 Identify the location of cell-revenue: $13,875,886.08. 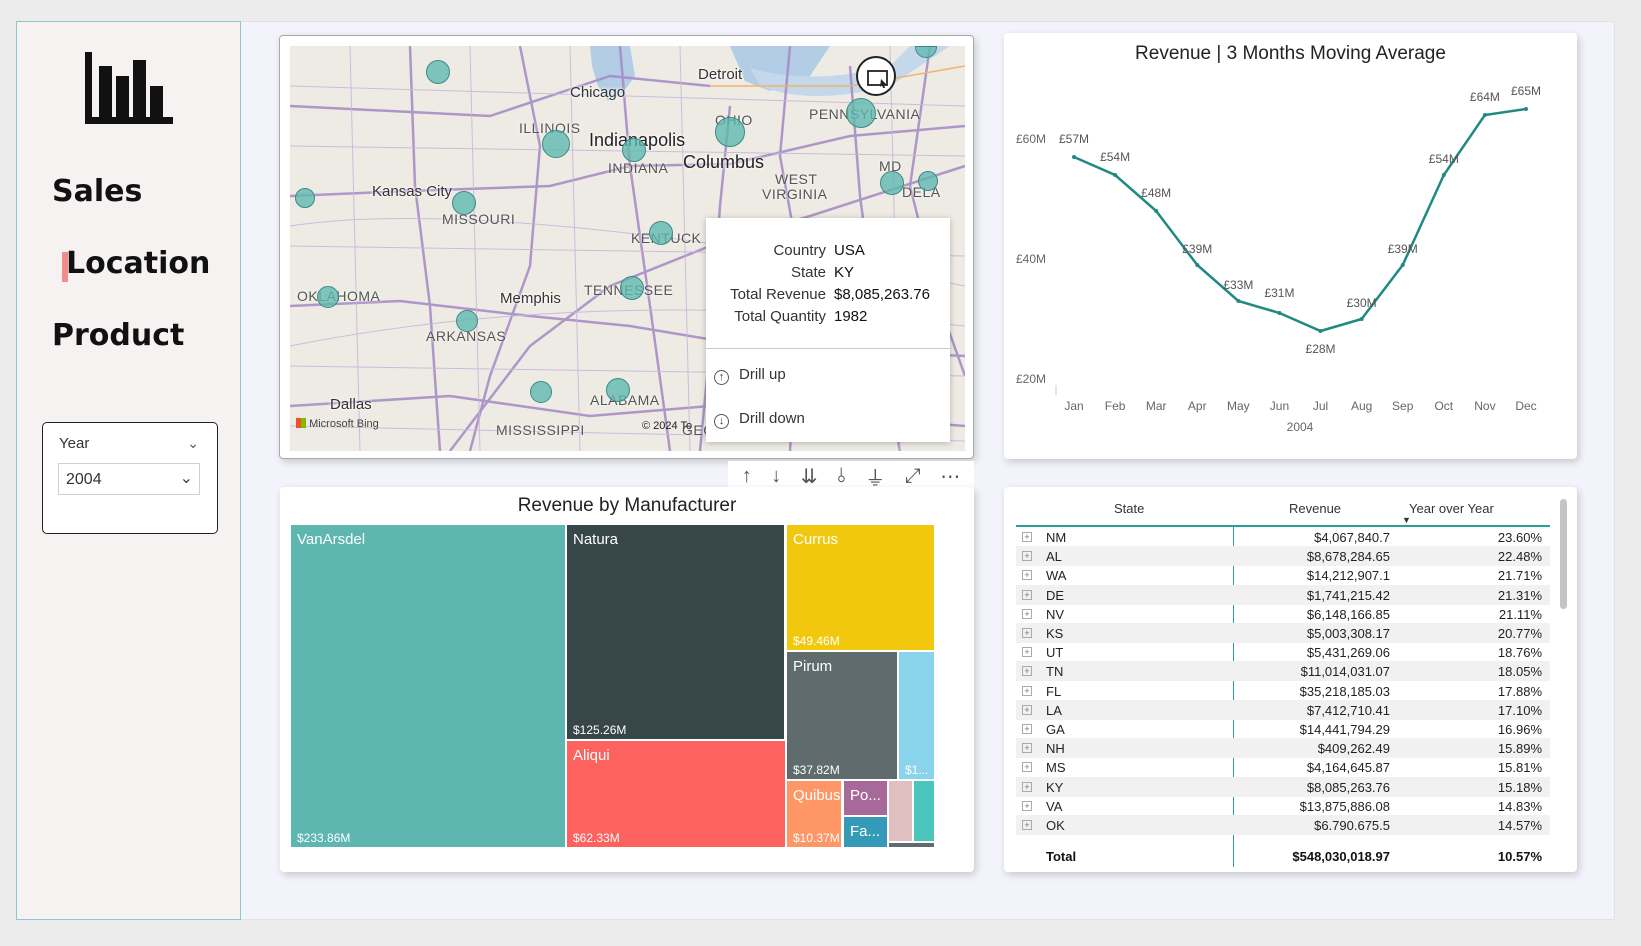
(1344, 806).